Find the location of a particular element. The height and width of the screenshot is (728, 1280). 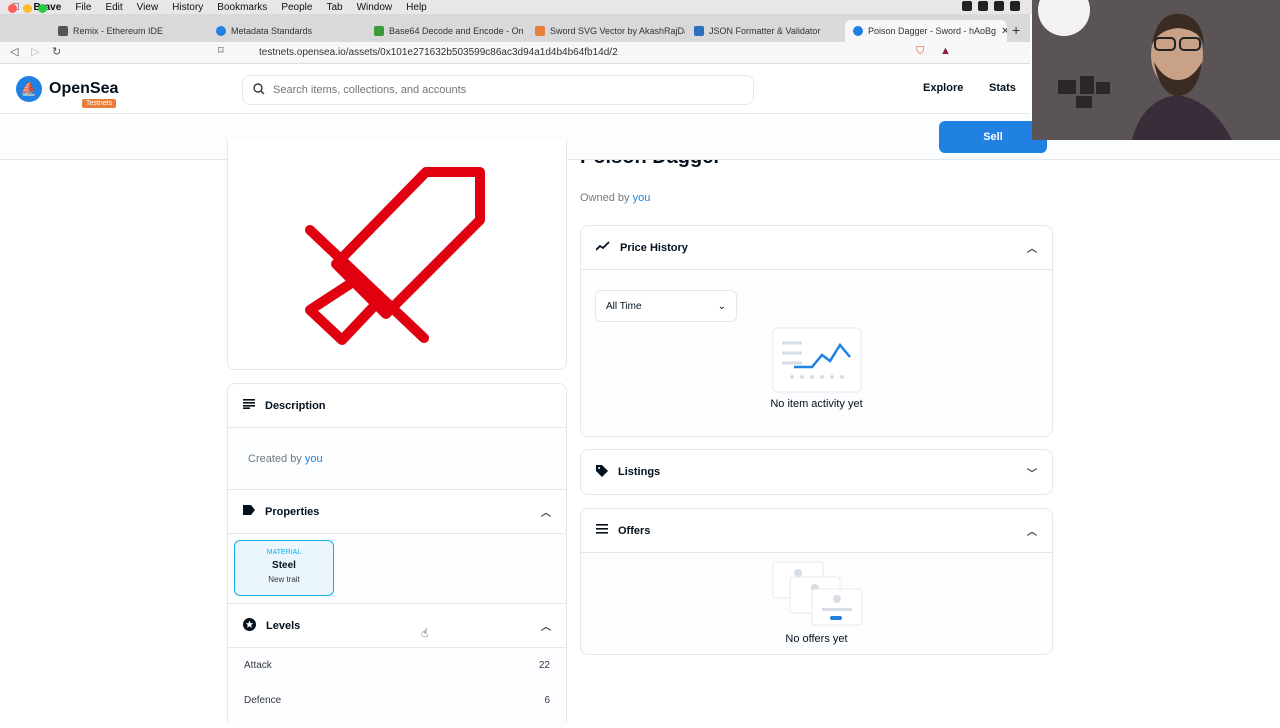

created-by-label: Created by is located at coordinates (275, 459).